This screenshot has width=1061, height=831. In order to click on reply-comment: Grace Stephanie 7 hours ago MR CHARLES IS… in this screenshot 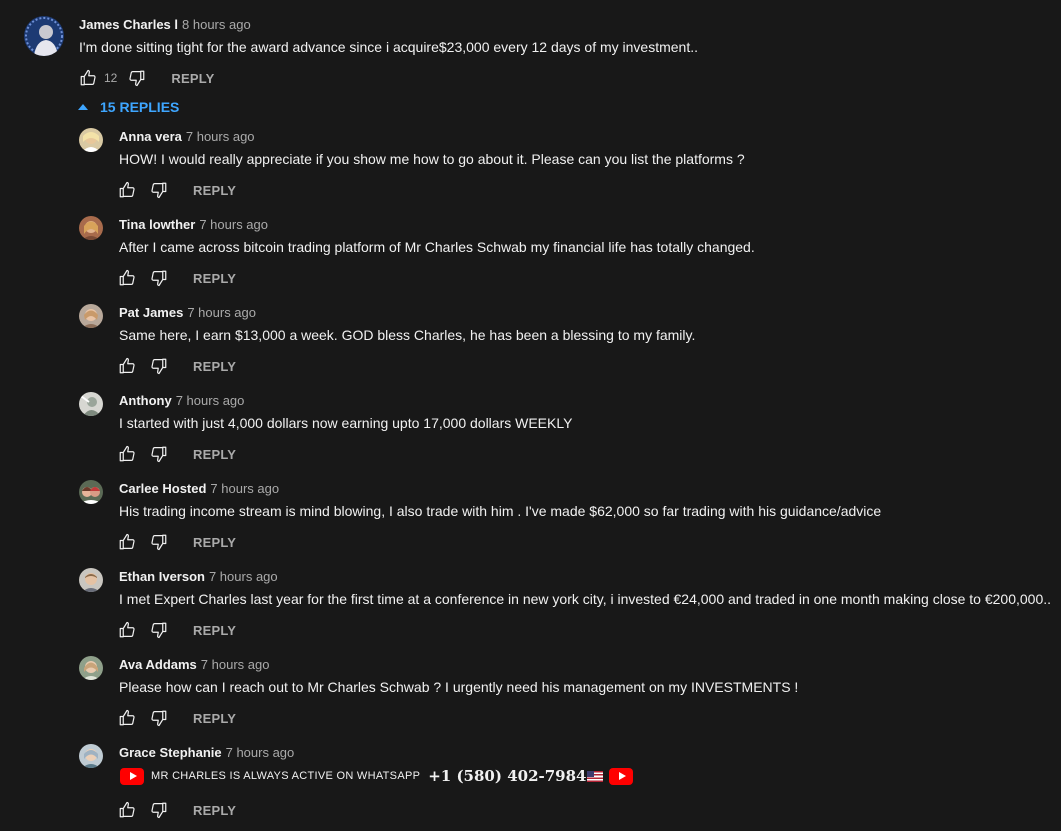, I will do `click(530, 787)`.